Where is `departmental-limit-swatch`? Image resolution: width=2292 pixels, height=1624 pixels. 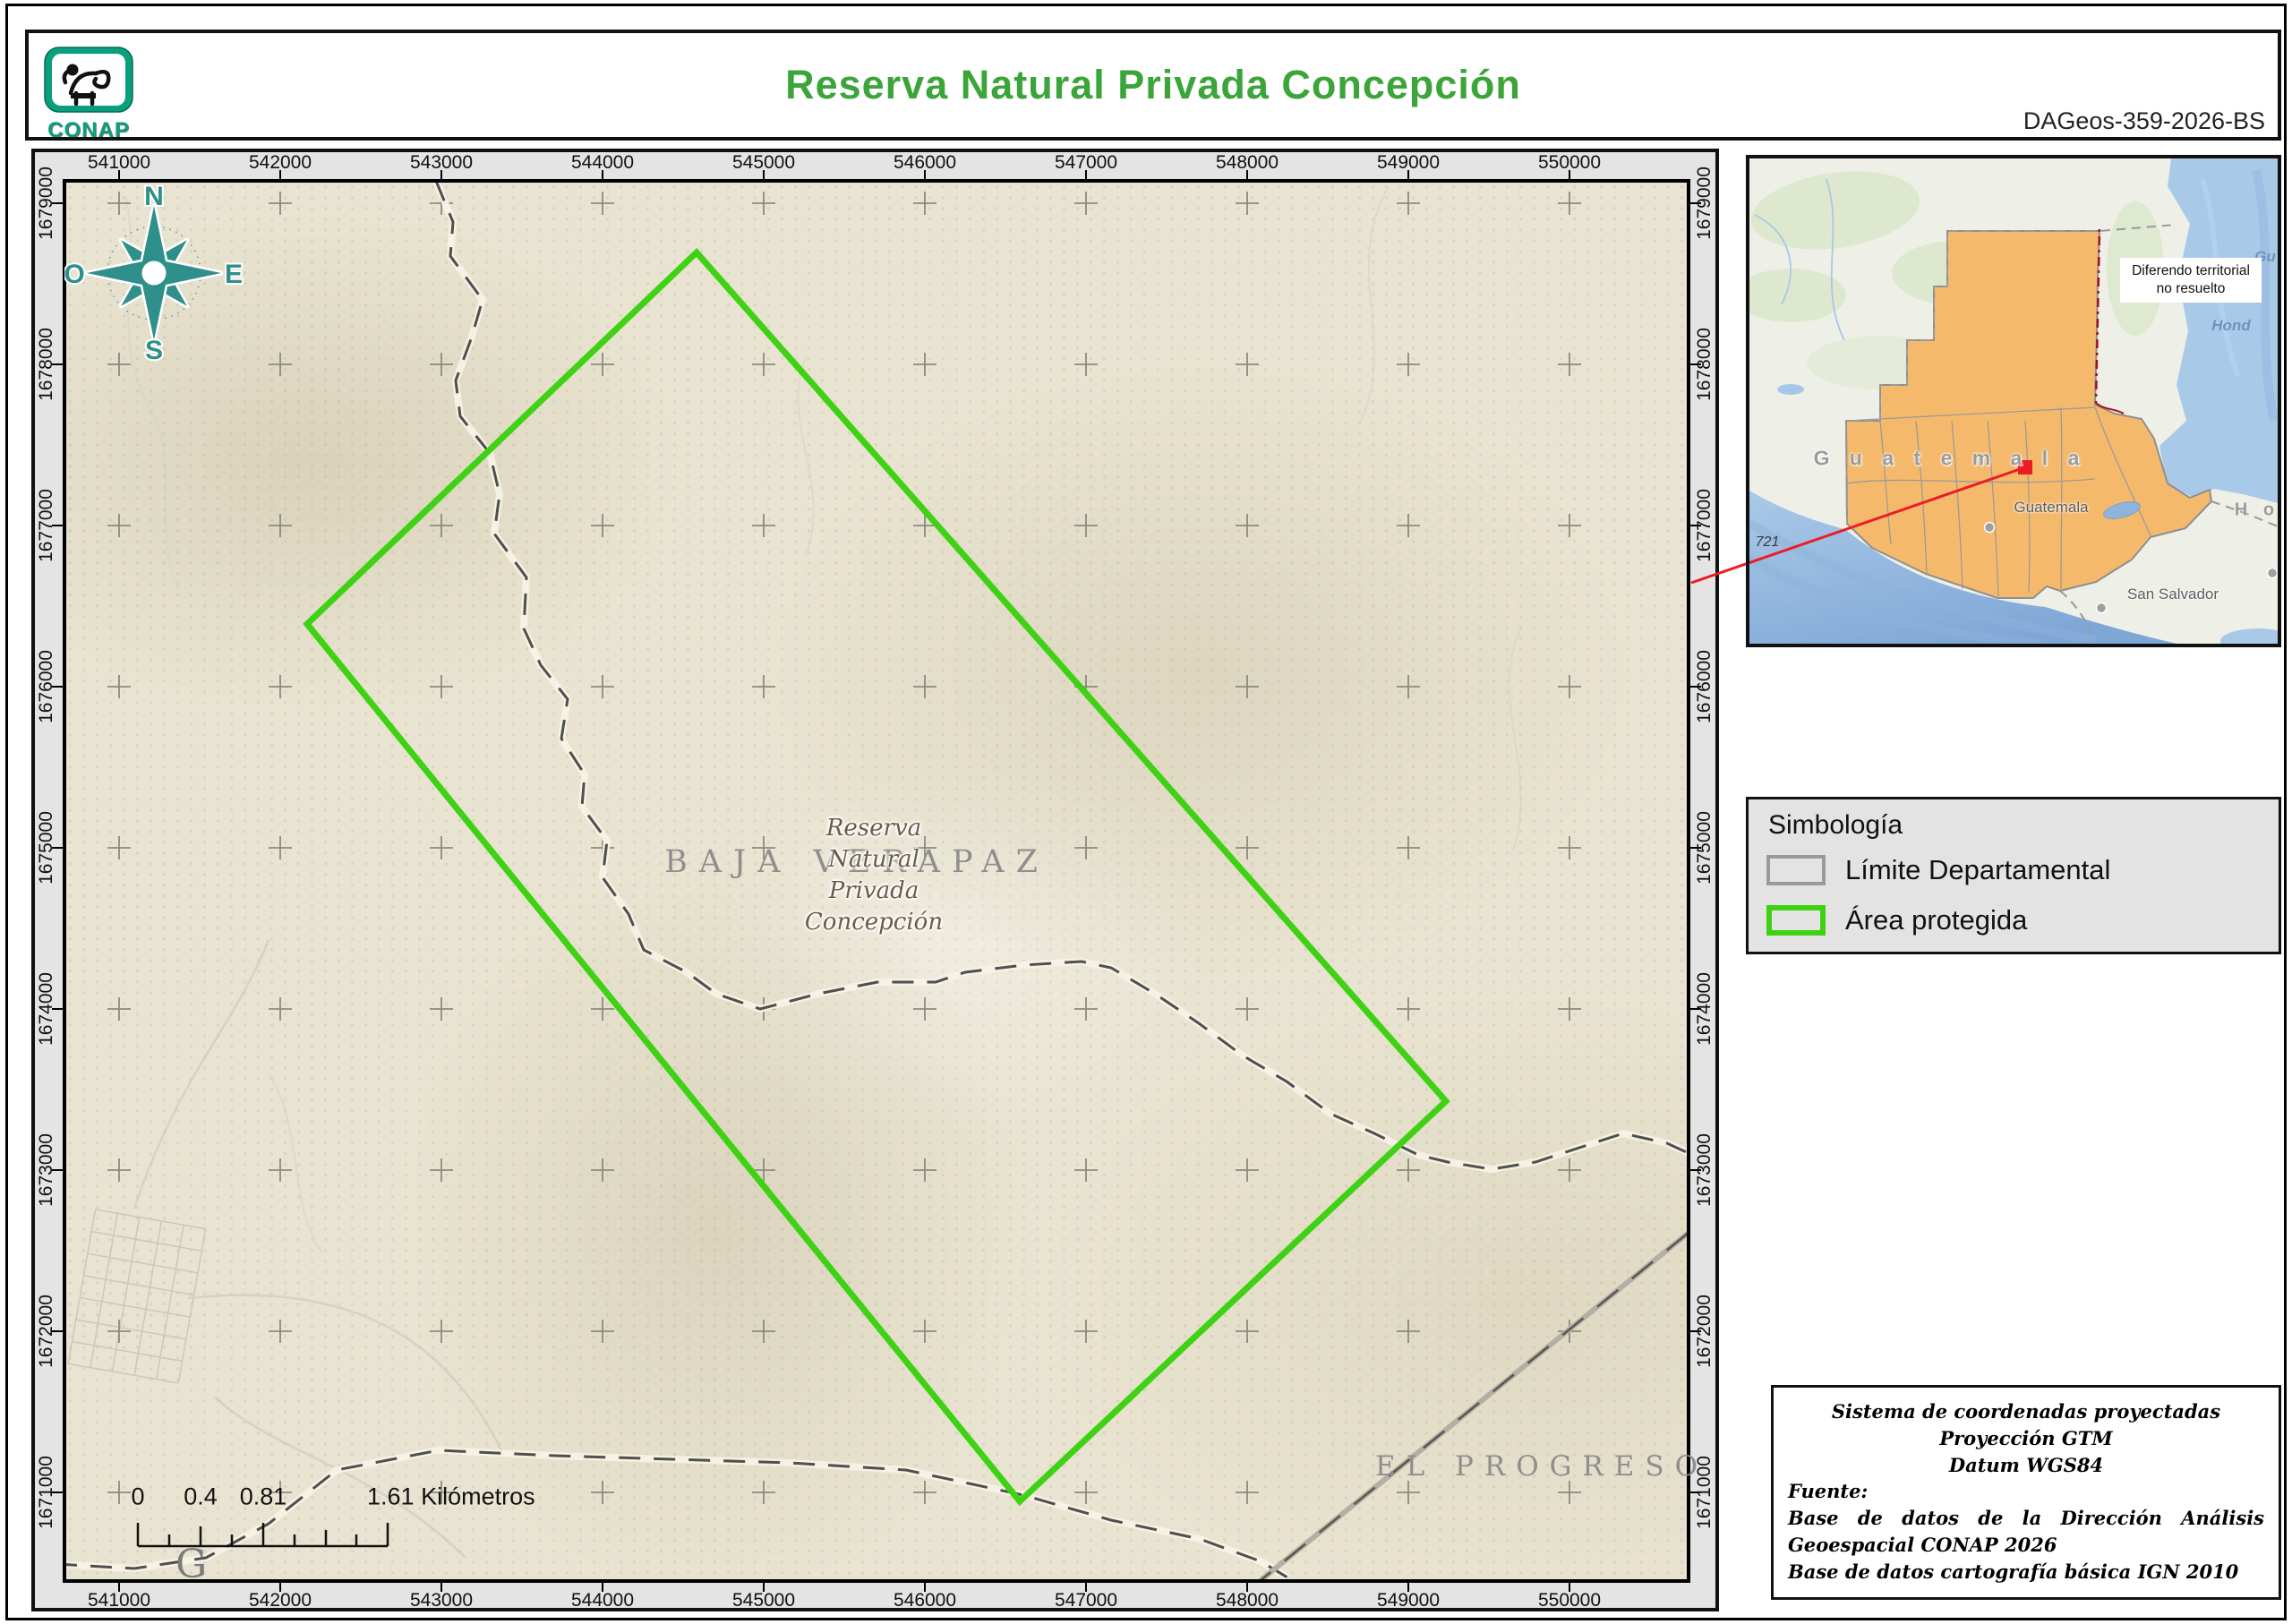 departmental-limit-swatch is located at coordinates (1796, 870).